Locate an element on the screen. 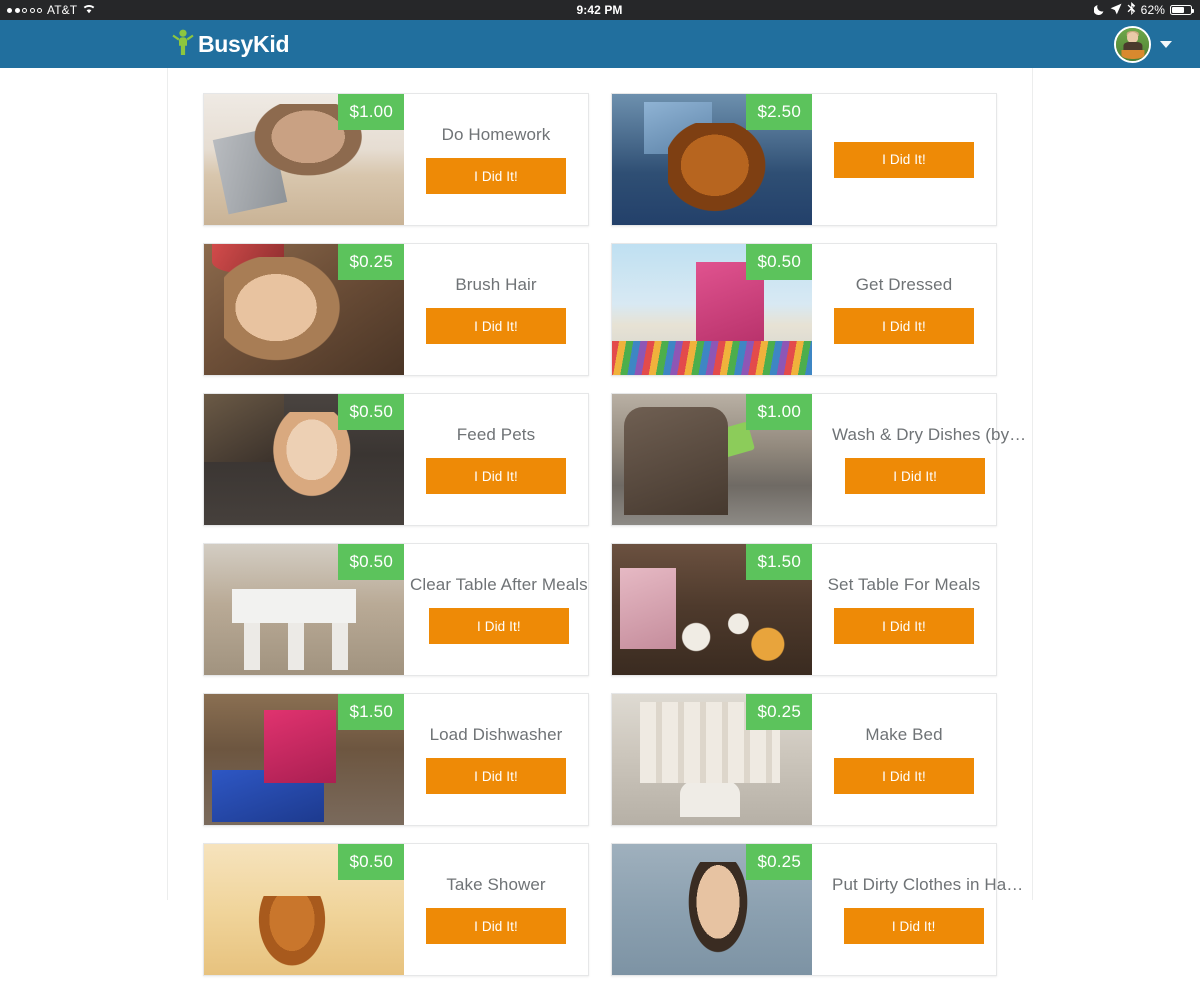  carrier-label: AT&T is located at coordinates (62, 10).